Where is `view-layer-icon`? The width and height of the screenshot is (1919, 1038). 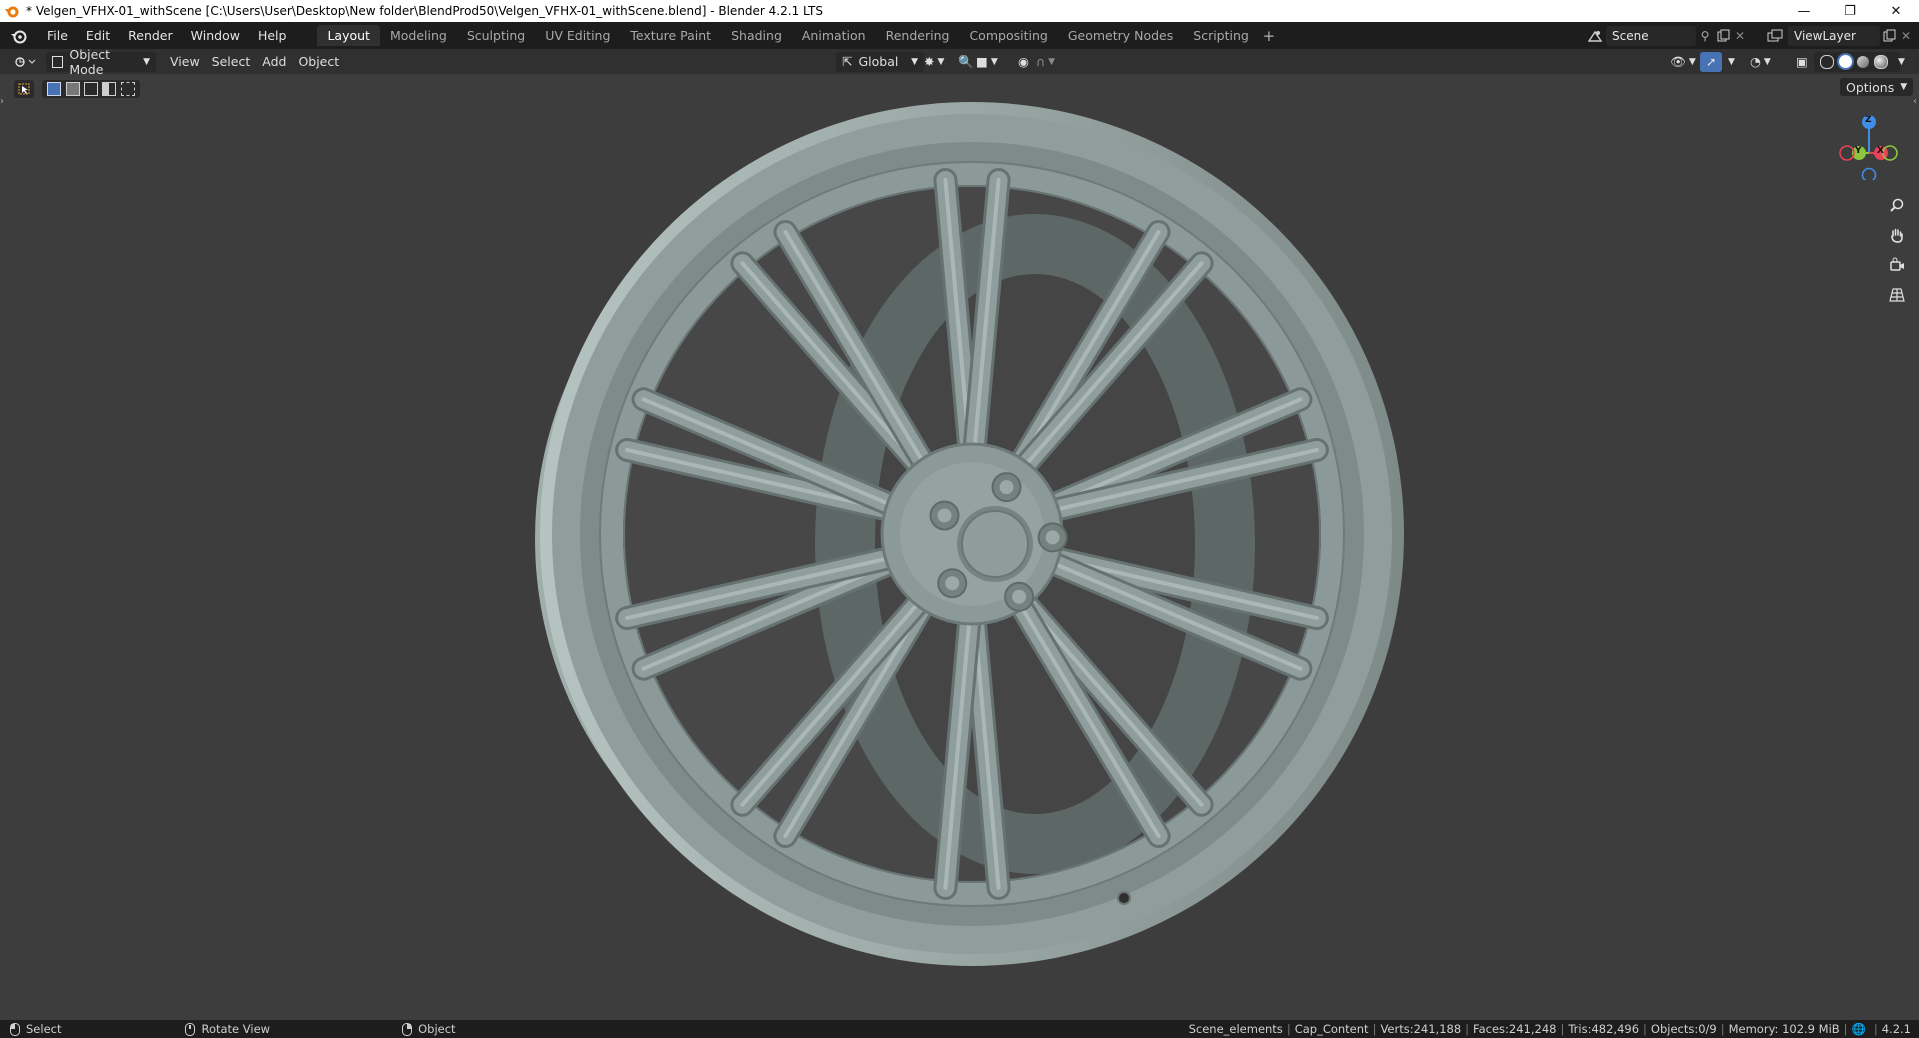 view-layer-icon is located at coordinates (1775, 36).